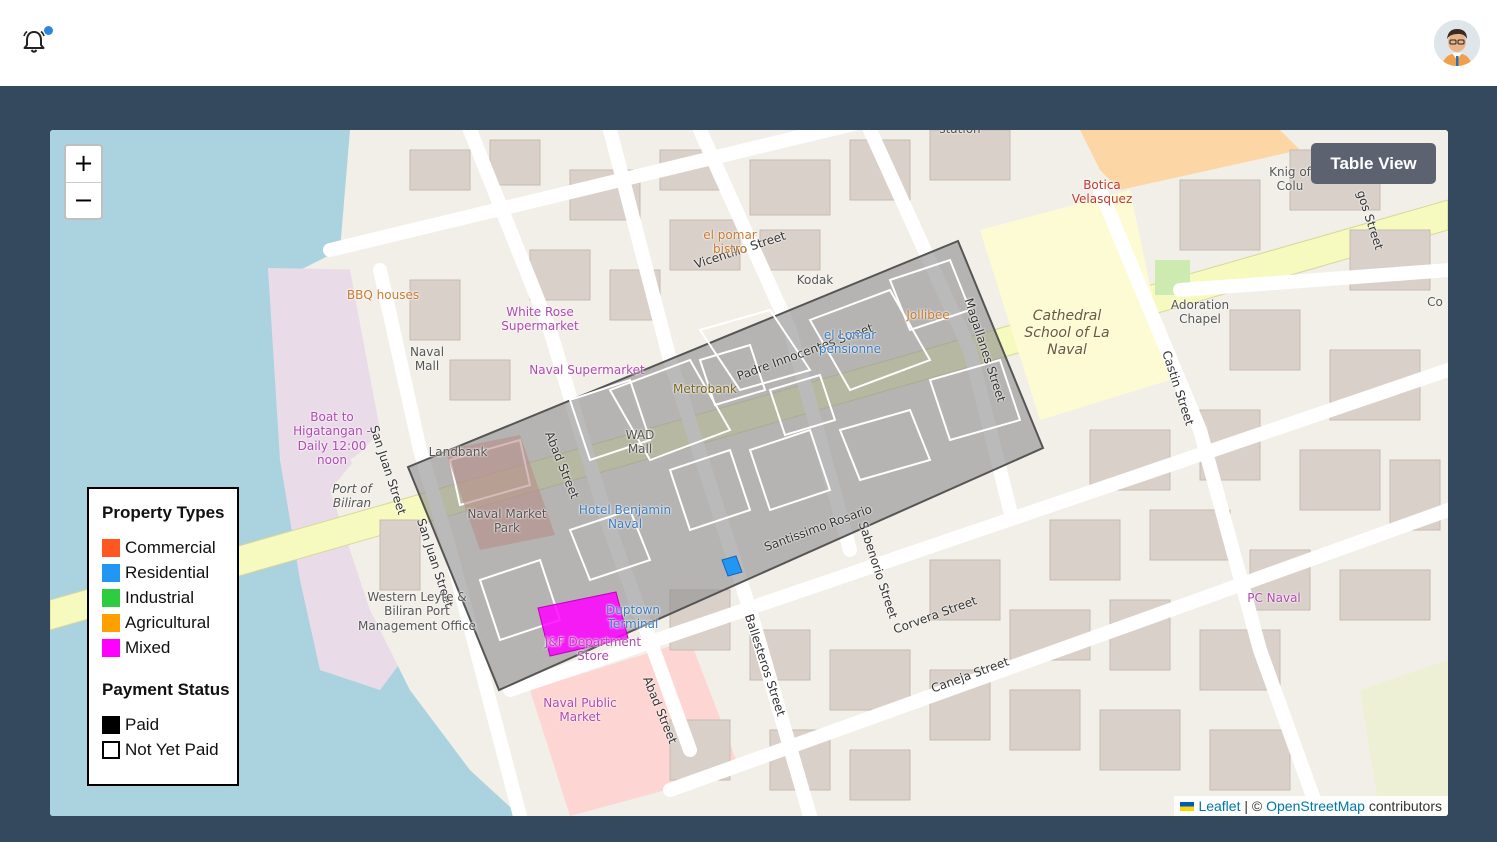  Describe the element at coordinates (1315, 806) in the screenshot. I see `osm-link: OpenStreetMap` at that location.